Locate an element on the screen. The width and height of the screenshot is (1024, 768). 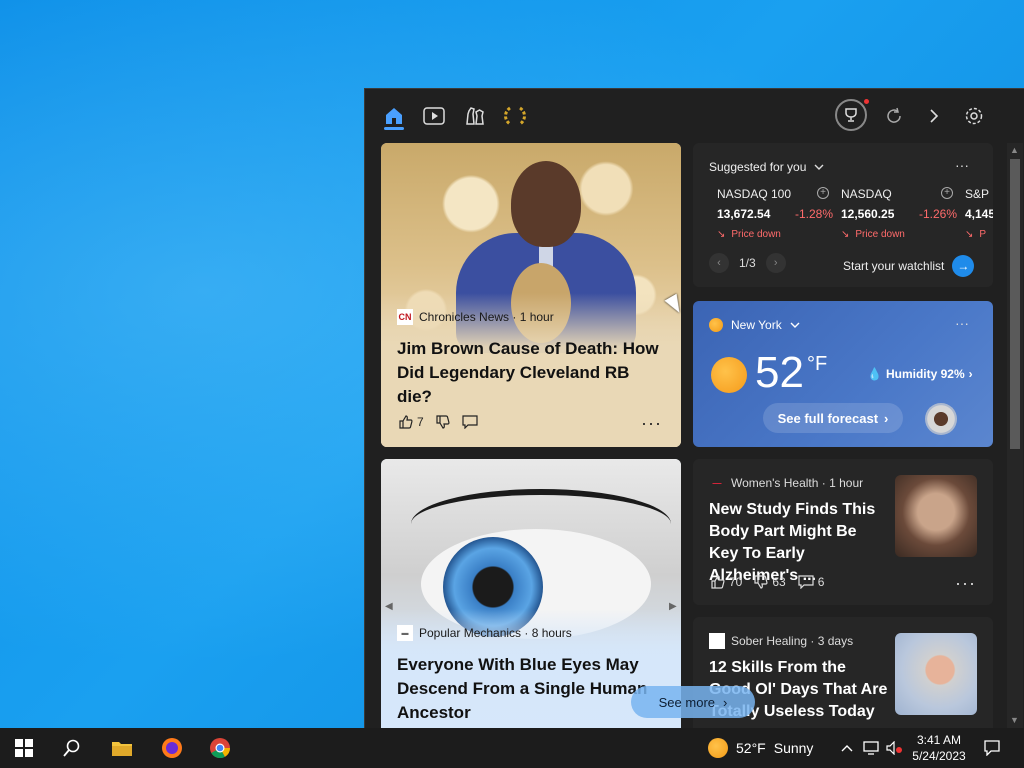
quote-value: 13,672.54 is located at coordinates (744, 214).